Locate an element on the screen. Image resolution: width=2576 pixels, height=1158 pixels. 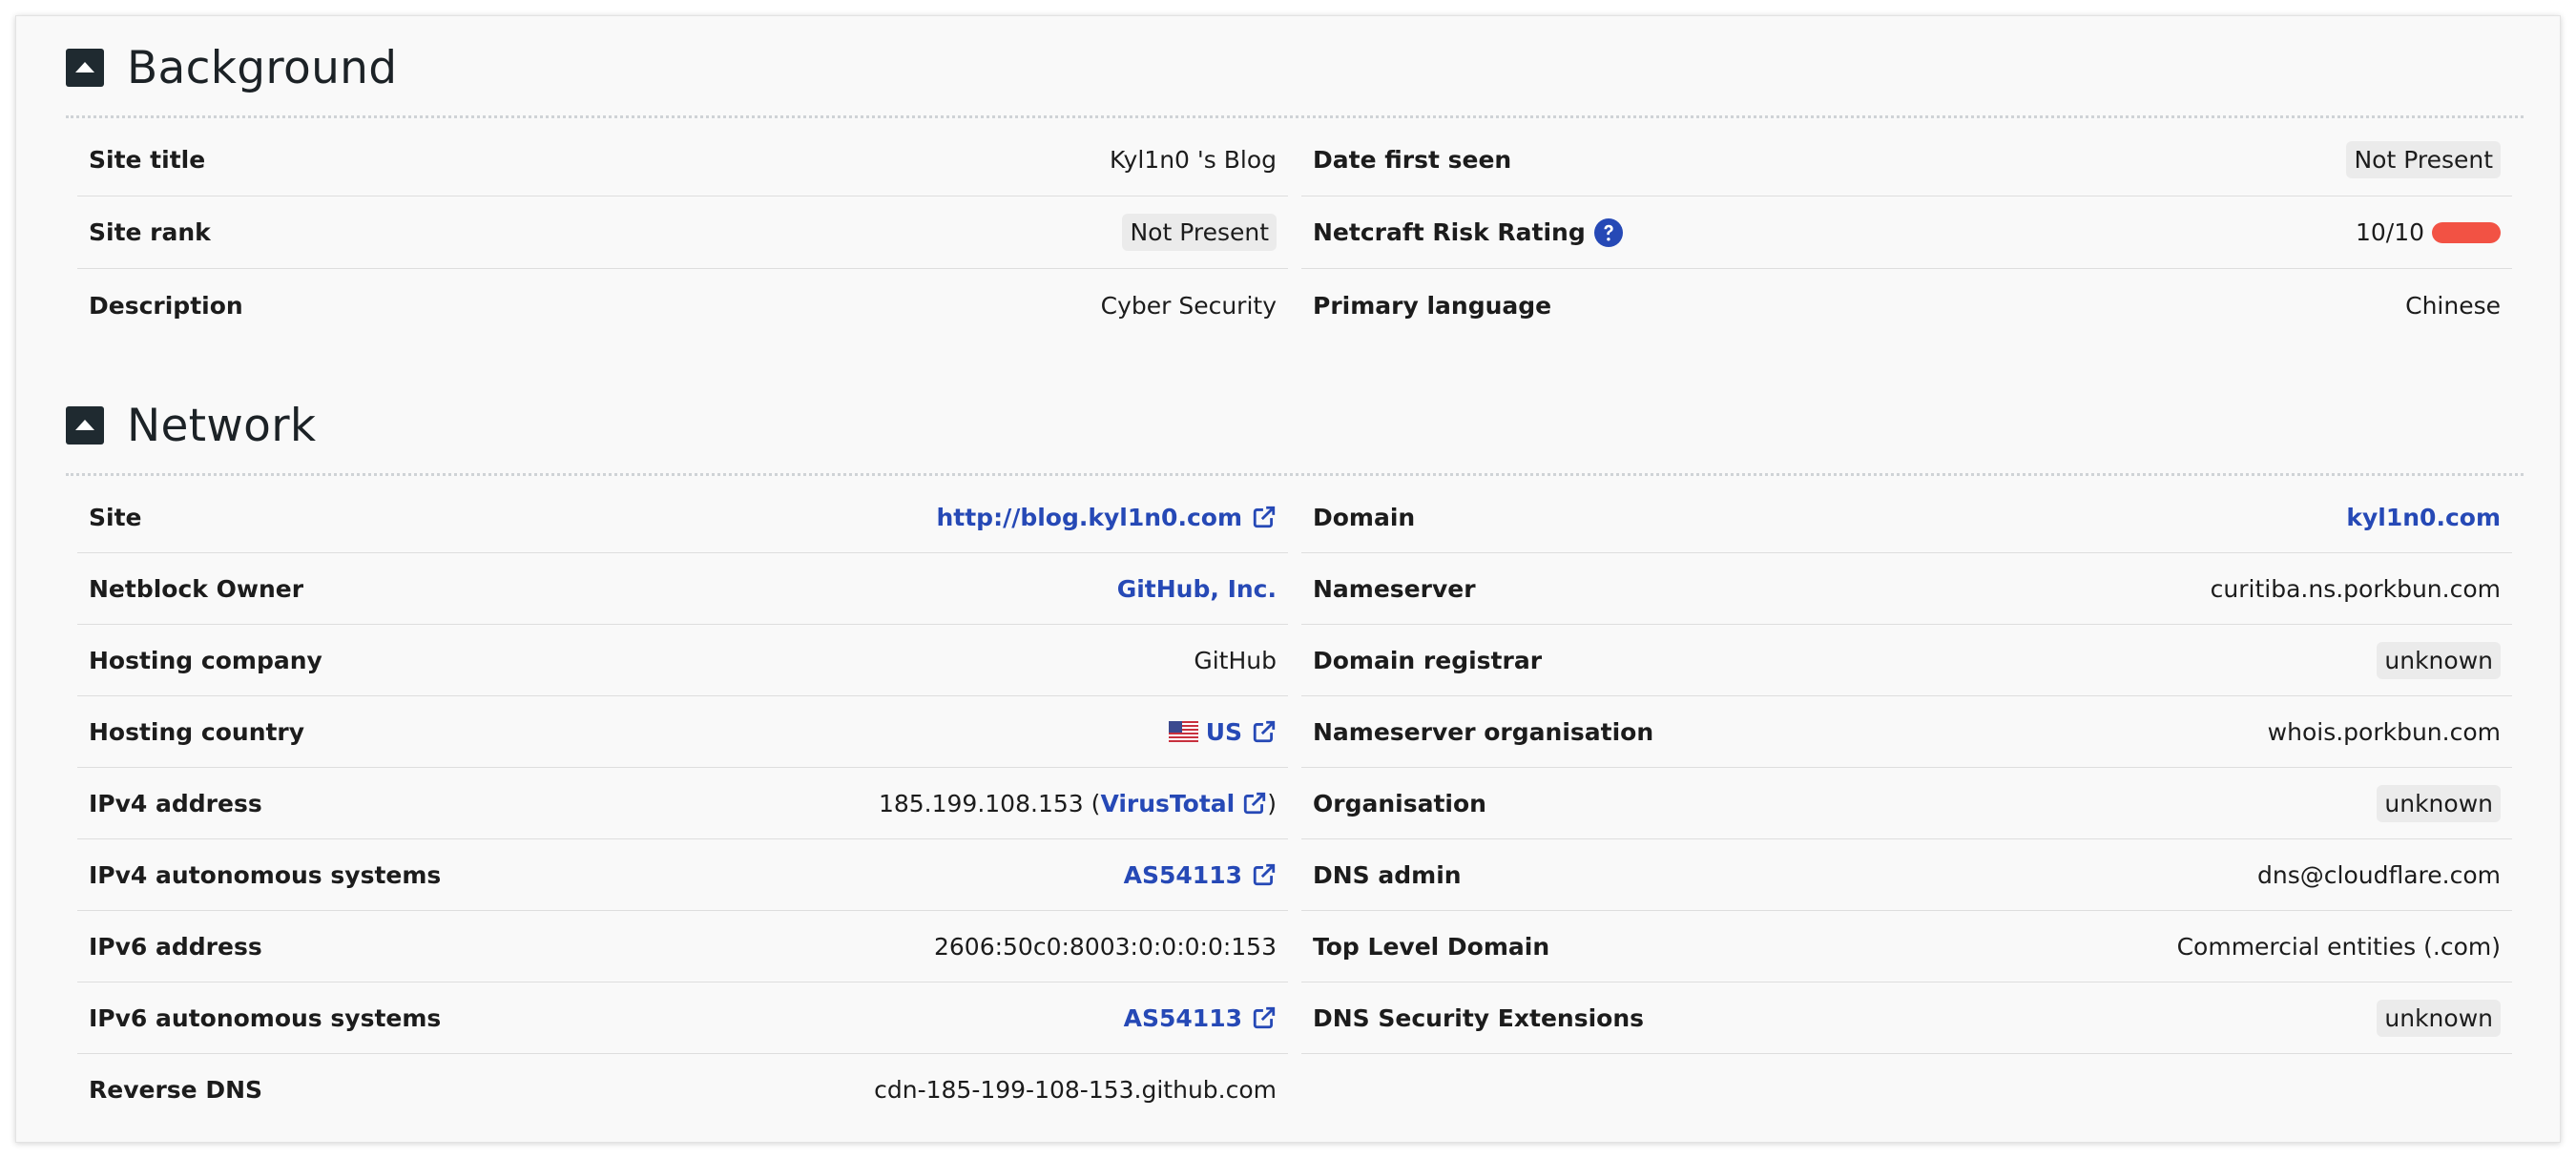
background-collapse-toggle is located at coordinates (85, 68).